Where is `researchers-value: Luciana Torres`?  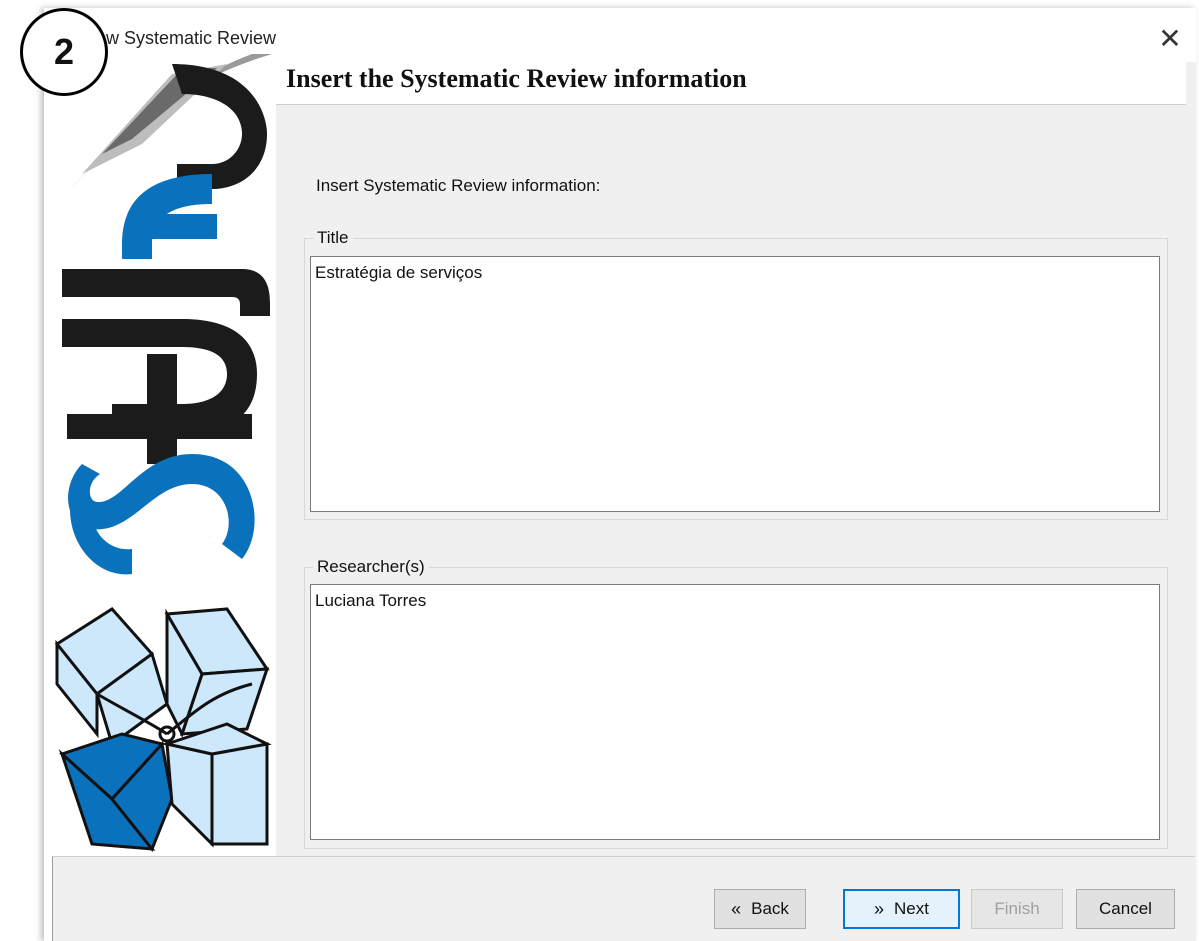
researchers-value: Luciana Torres is located at coordinates (371, 600).